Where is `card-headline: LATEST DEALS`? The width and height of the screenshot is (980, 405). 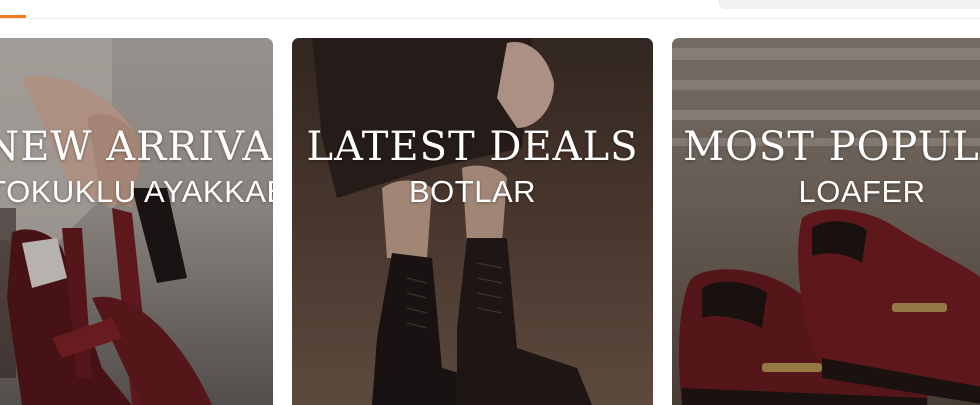
card-headline: LATEST DEALS is located at coordinates (472, 147).